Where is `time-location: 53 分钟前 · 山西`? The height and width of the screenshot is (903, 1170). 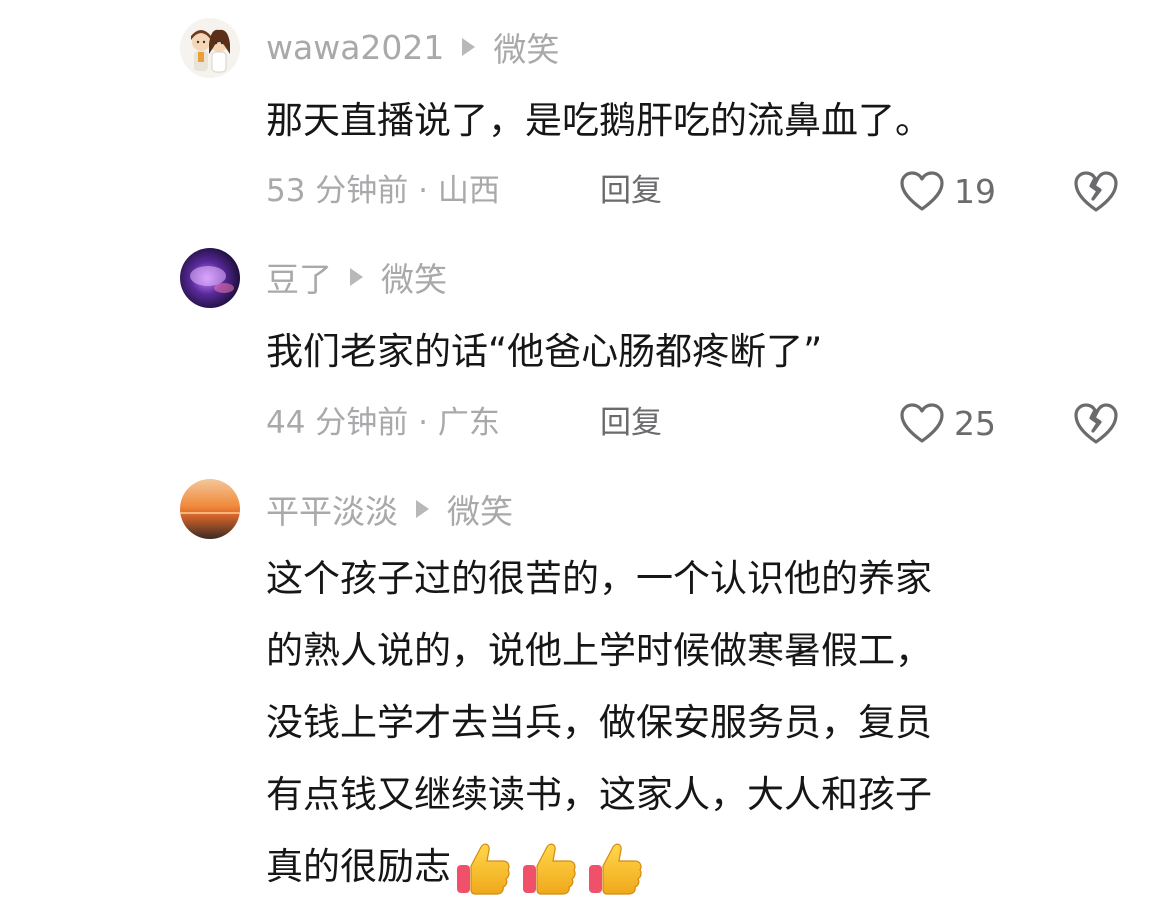 time-location: 53 分钟前 · 山西 is located at coordinates (383, 191).